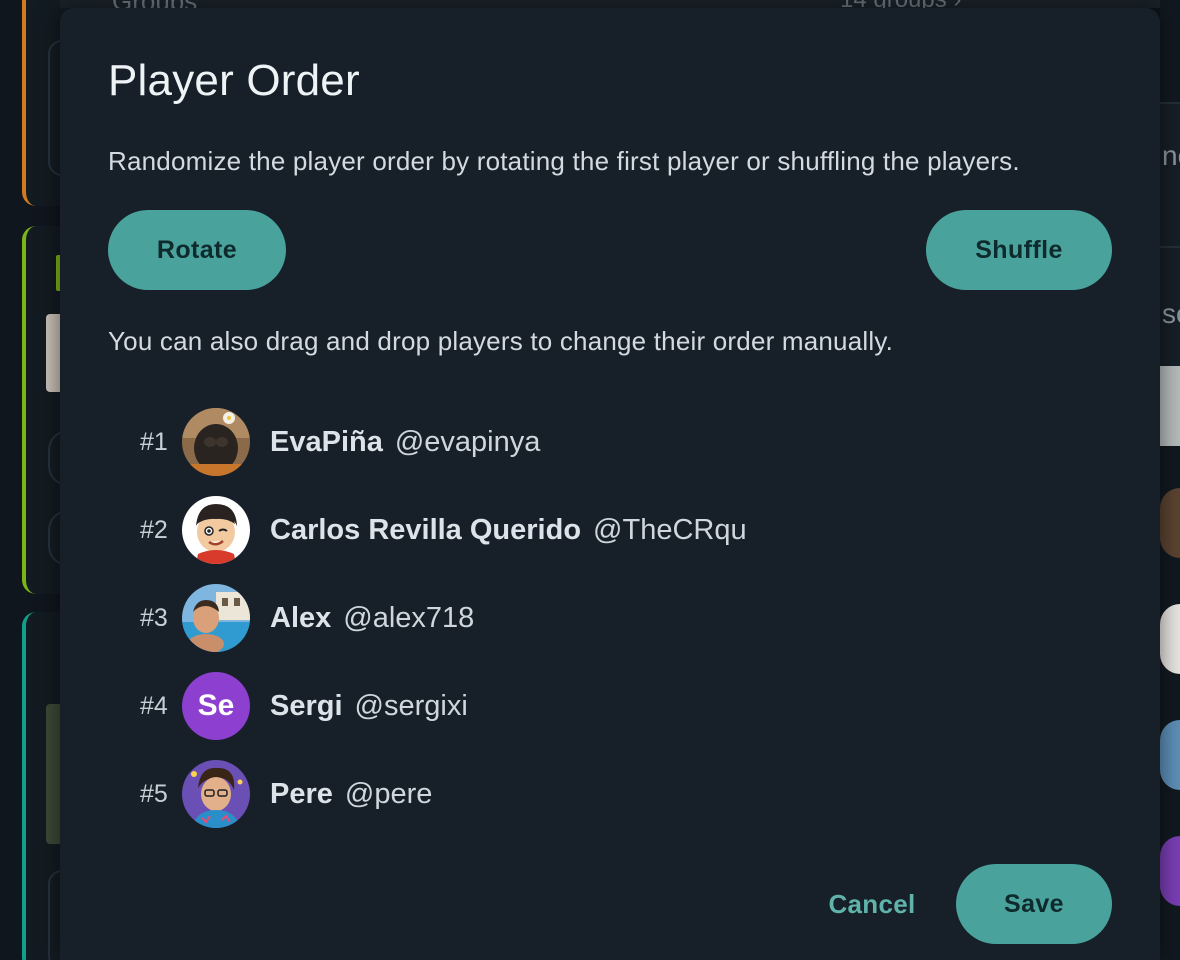 The width and height of the screenshot is (1180, 960). I want to click on player-avatar-pool-photo, so click(216, 618).